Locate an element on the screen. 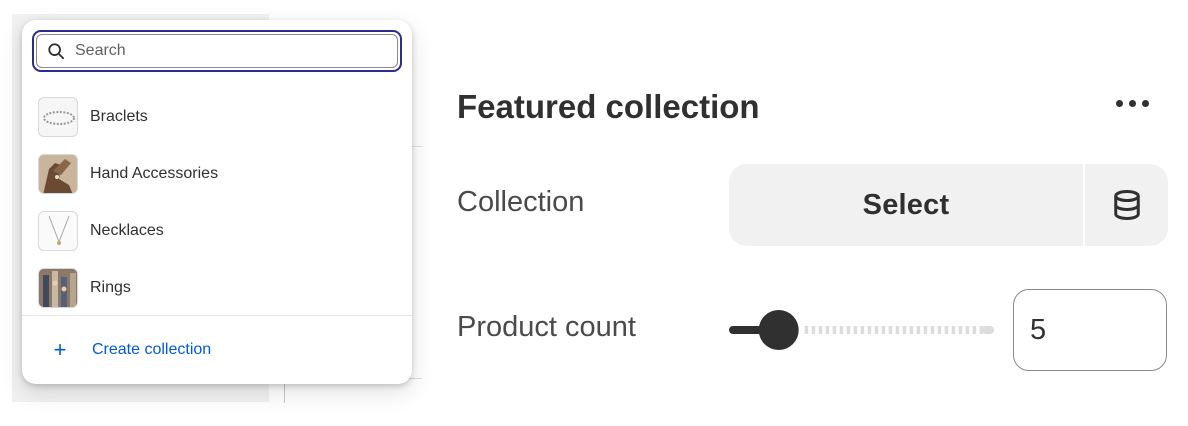  dynamic-source-button is located at coordinates (1126, 205).